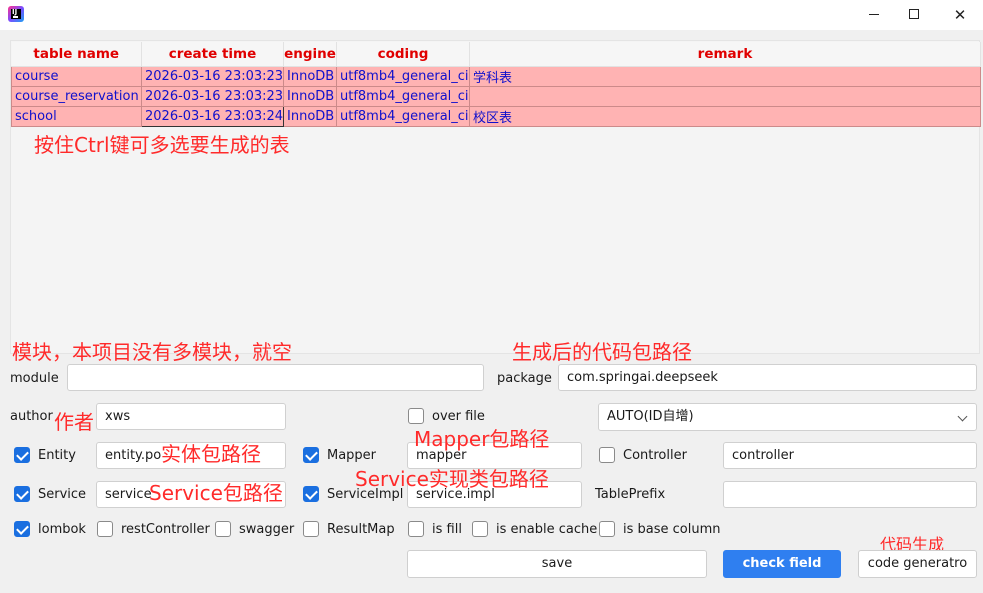 This screenshot has width=983, height=593. What do you see at coordinates (310, 54) in the screenshot?
I see `column-header-engine: engine` at bounding box center [310, 54].